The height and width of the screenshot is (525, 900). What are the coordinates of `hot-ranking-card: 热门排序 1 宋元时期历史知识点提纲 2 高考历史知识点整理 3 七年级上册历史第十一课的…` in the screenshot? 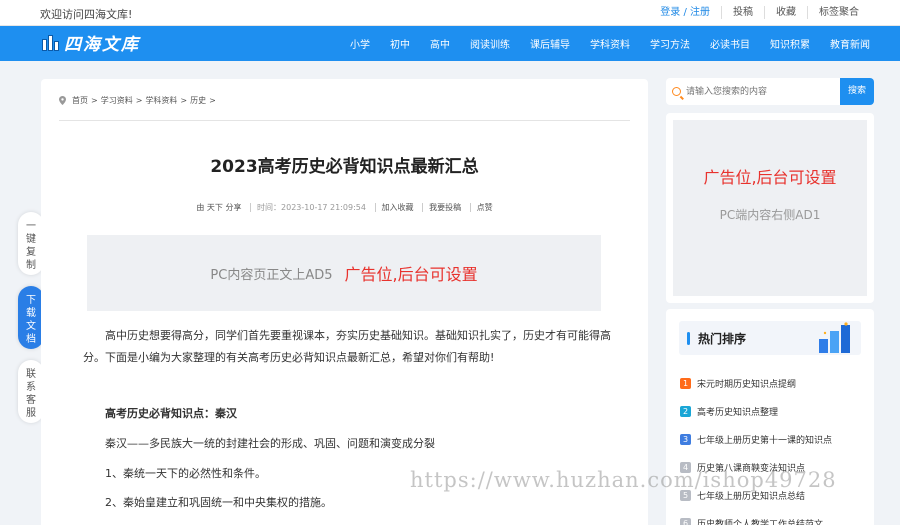 It's located at (770, 417).